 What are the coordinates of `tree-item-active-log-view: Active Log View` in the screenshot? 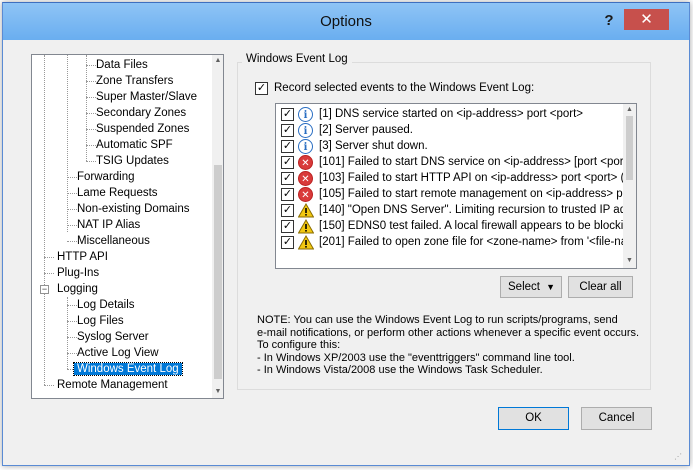 It's located at (118, 353).